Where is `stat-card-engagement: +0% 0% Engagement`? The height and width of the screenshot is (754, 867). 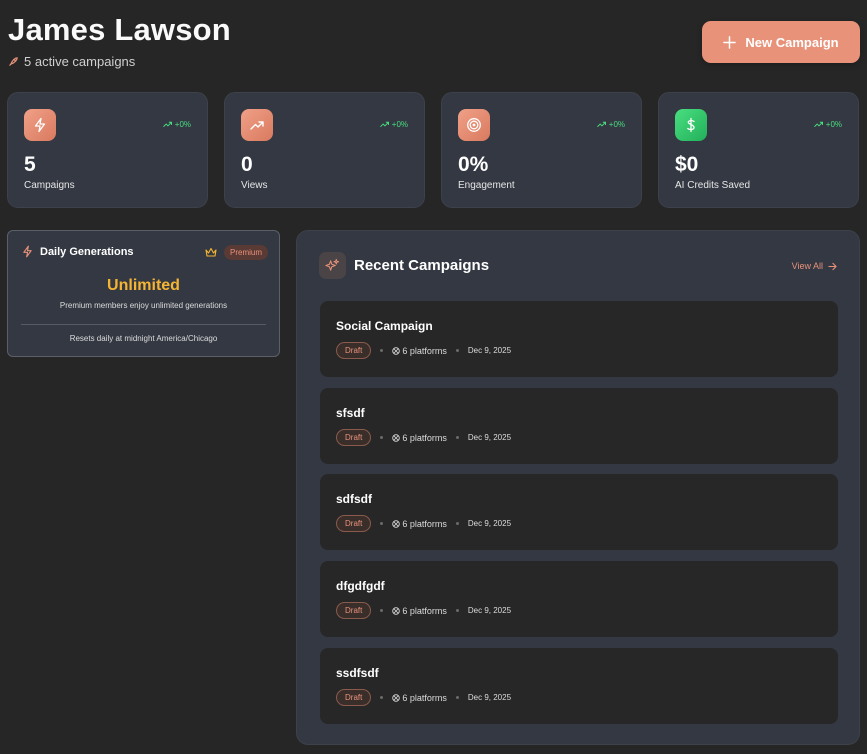
stat-card-engagement: +0% 0% Engagement is located at coordinates (541, 150).